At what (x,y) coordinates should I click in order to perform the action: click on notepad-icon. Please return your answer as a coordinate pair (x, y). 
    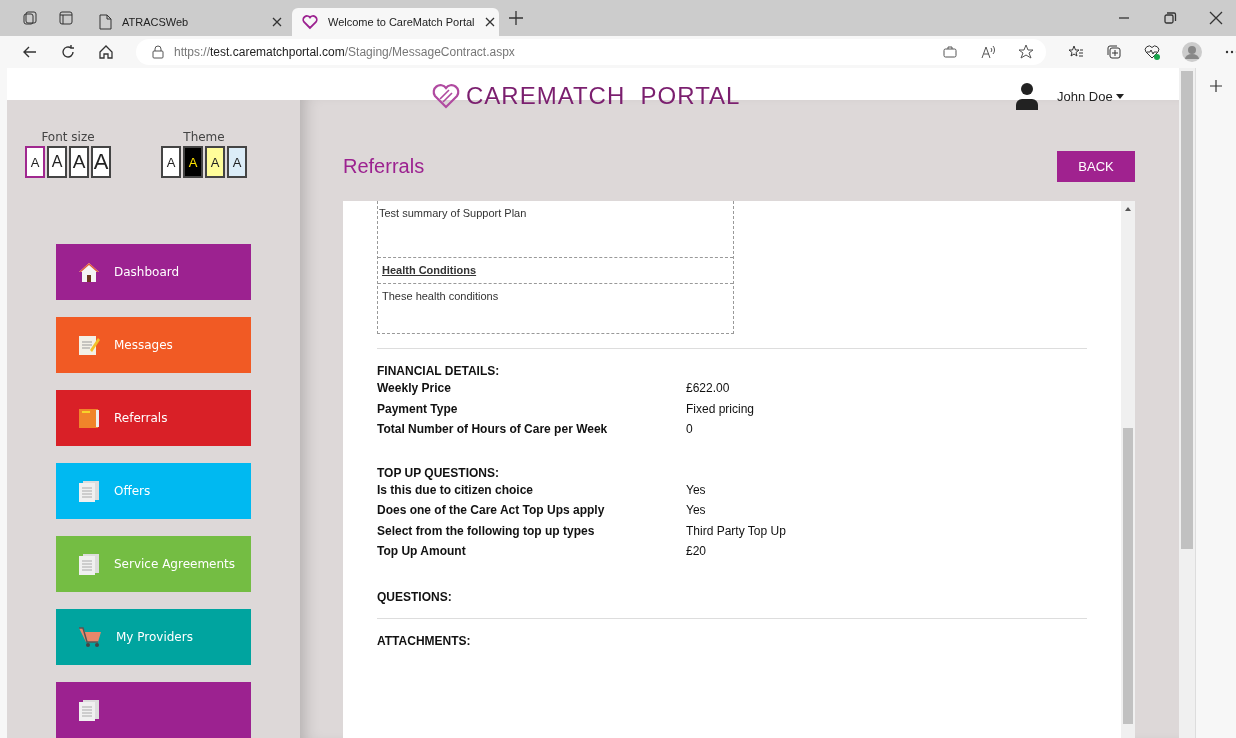
    Looking at the image, I should click on (89, 345).